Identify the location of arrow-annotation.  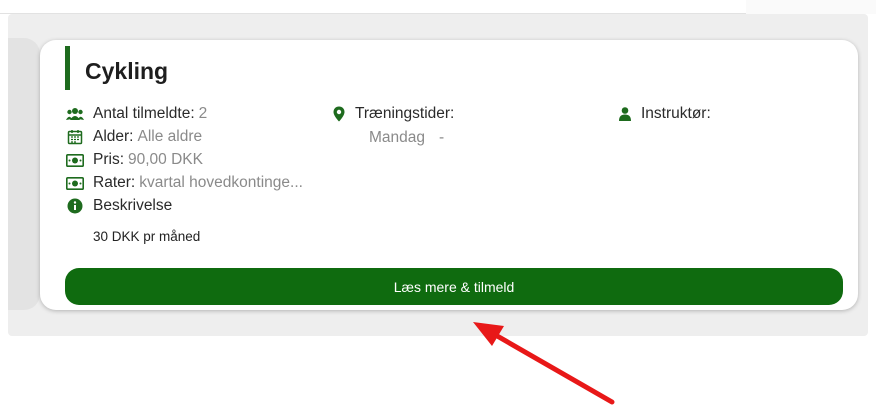
(544, 363).